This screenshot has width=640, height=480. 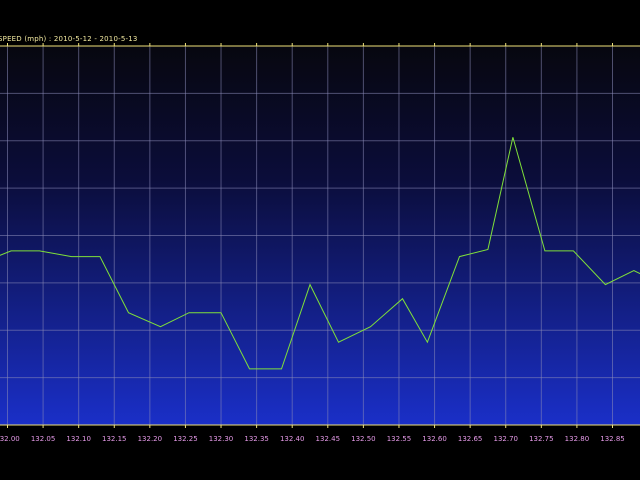 What do you see at coordinates (328, 439) in the screenshot?
I see `x-tick-label: 132.45` at bounding box center [328, 439].